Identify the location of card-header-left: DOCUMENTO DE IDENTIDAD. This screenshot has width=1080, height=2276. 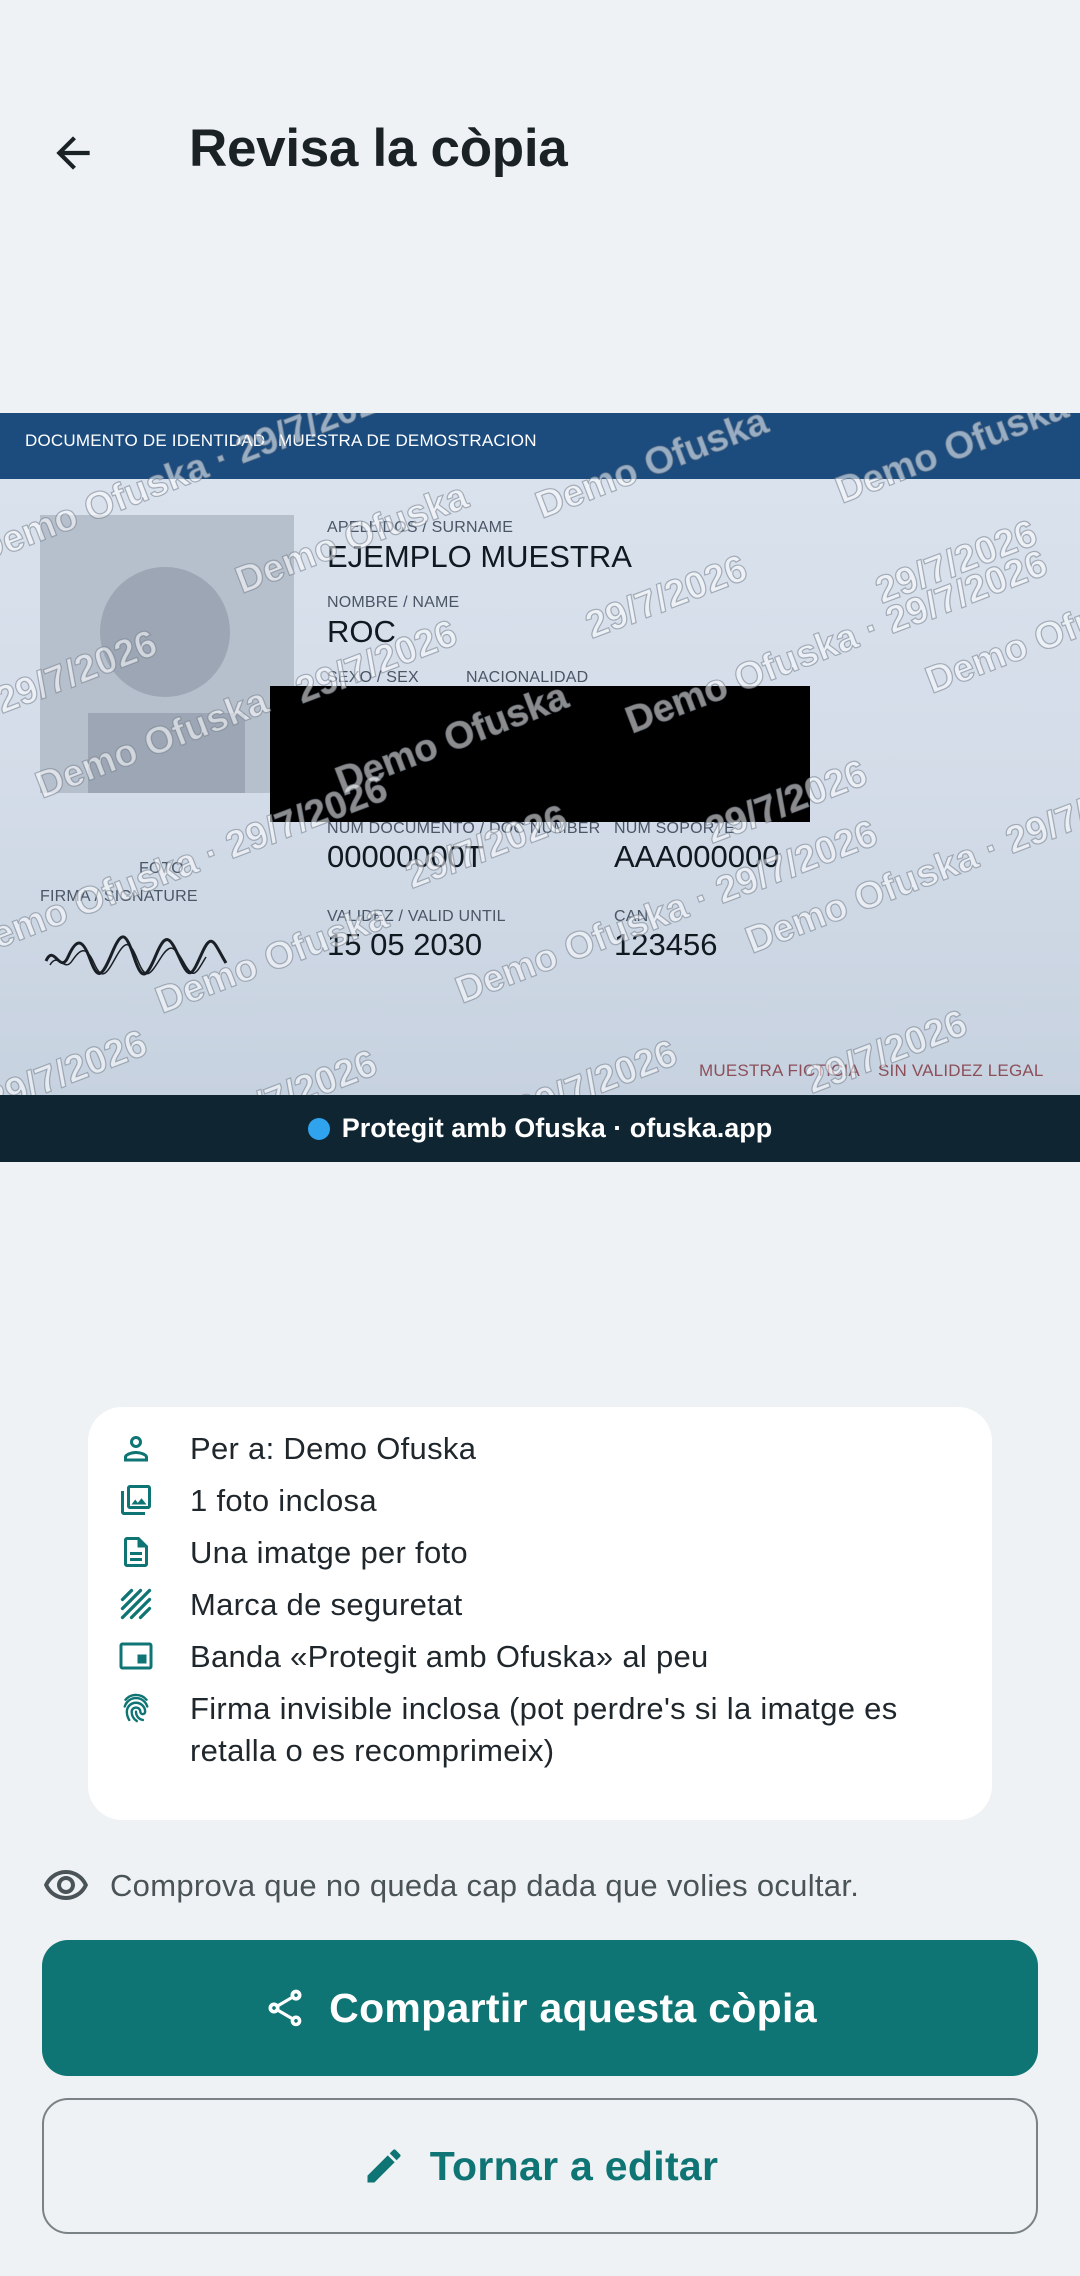
(145, 440).